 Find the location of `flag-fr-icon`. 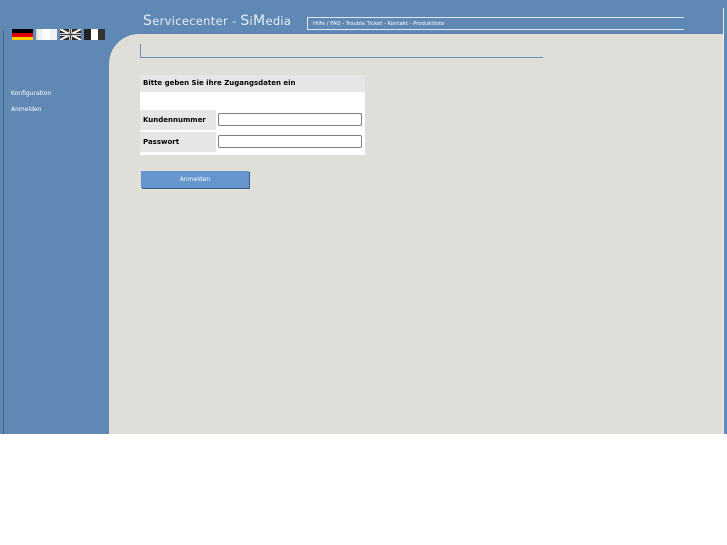

flag-fr-icon is located at coordinates (46, 34).